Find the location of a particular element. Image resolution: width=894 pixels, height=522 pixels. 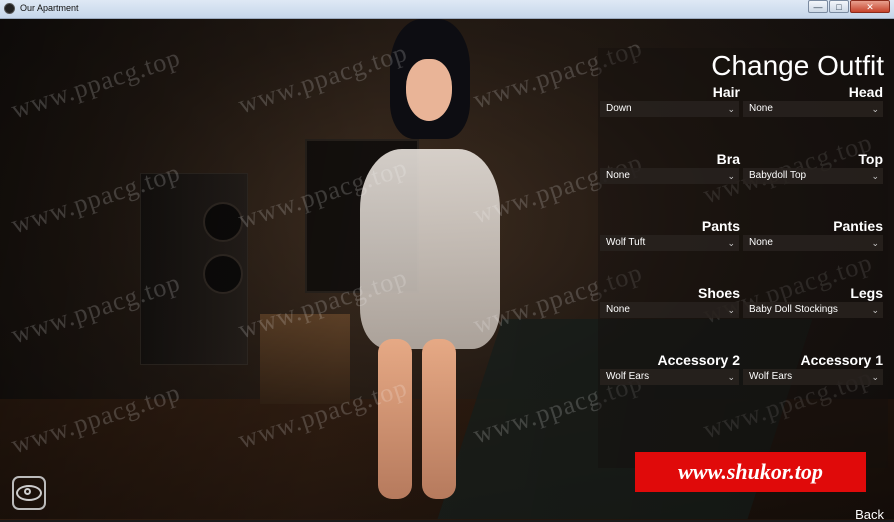

panel-title: Change Outfit is located at coordinates (797, 65).